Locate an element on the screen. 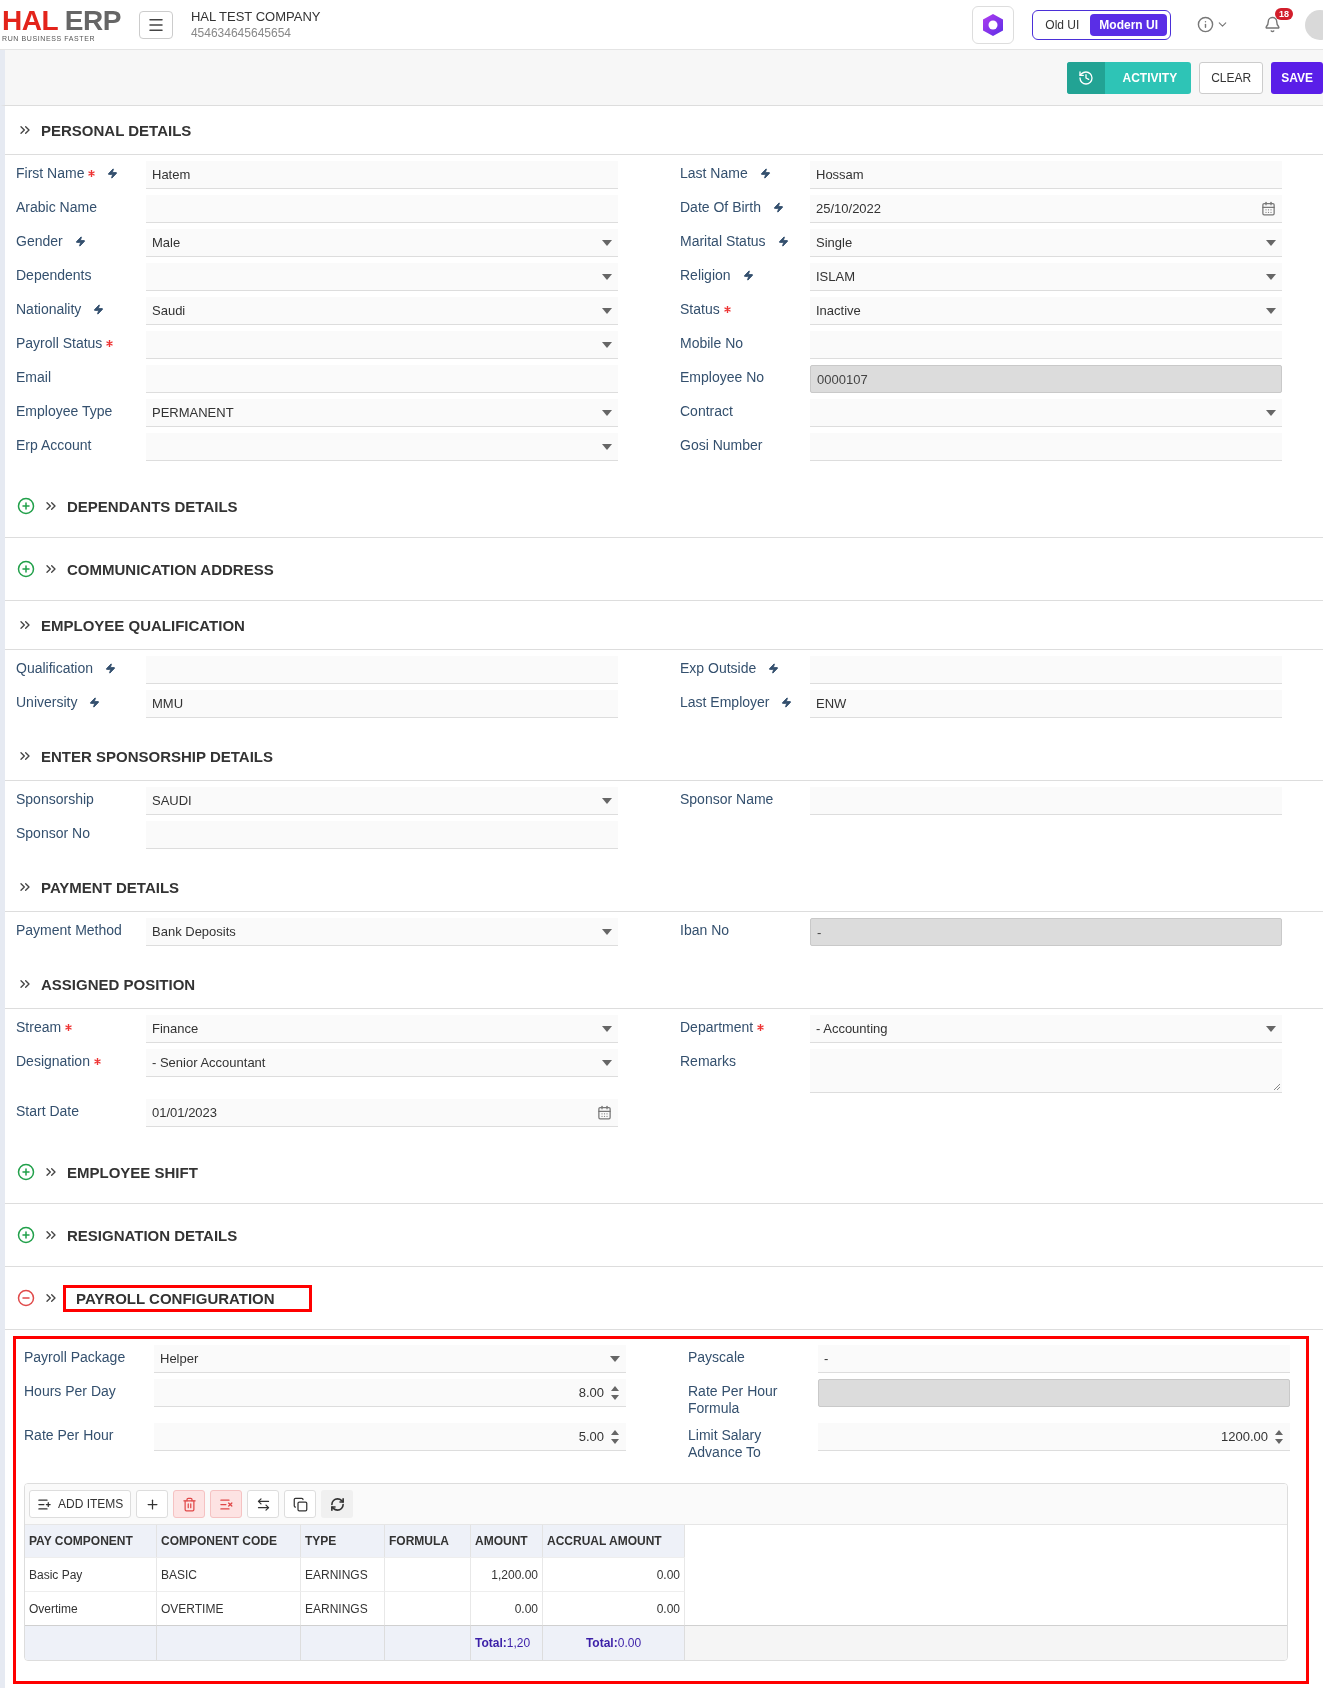 This screenshot has width=1323, height=1688. section-title: EMPLOYEE QUALIFICATION is located at coordinates (143, 625).